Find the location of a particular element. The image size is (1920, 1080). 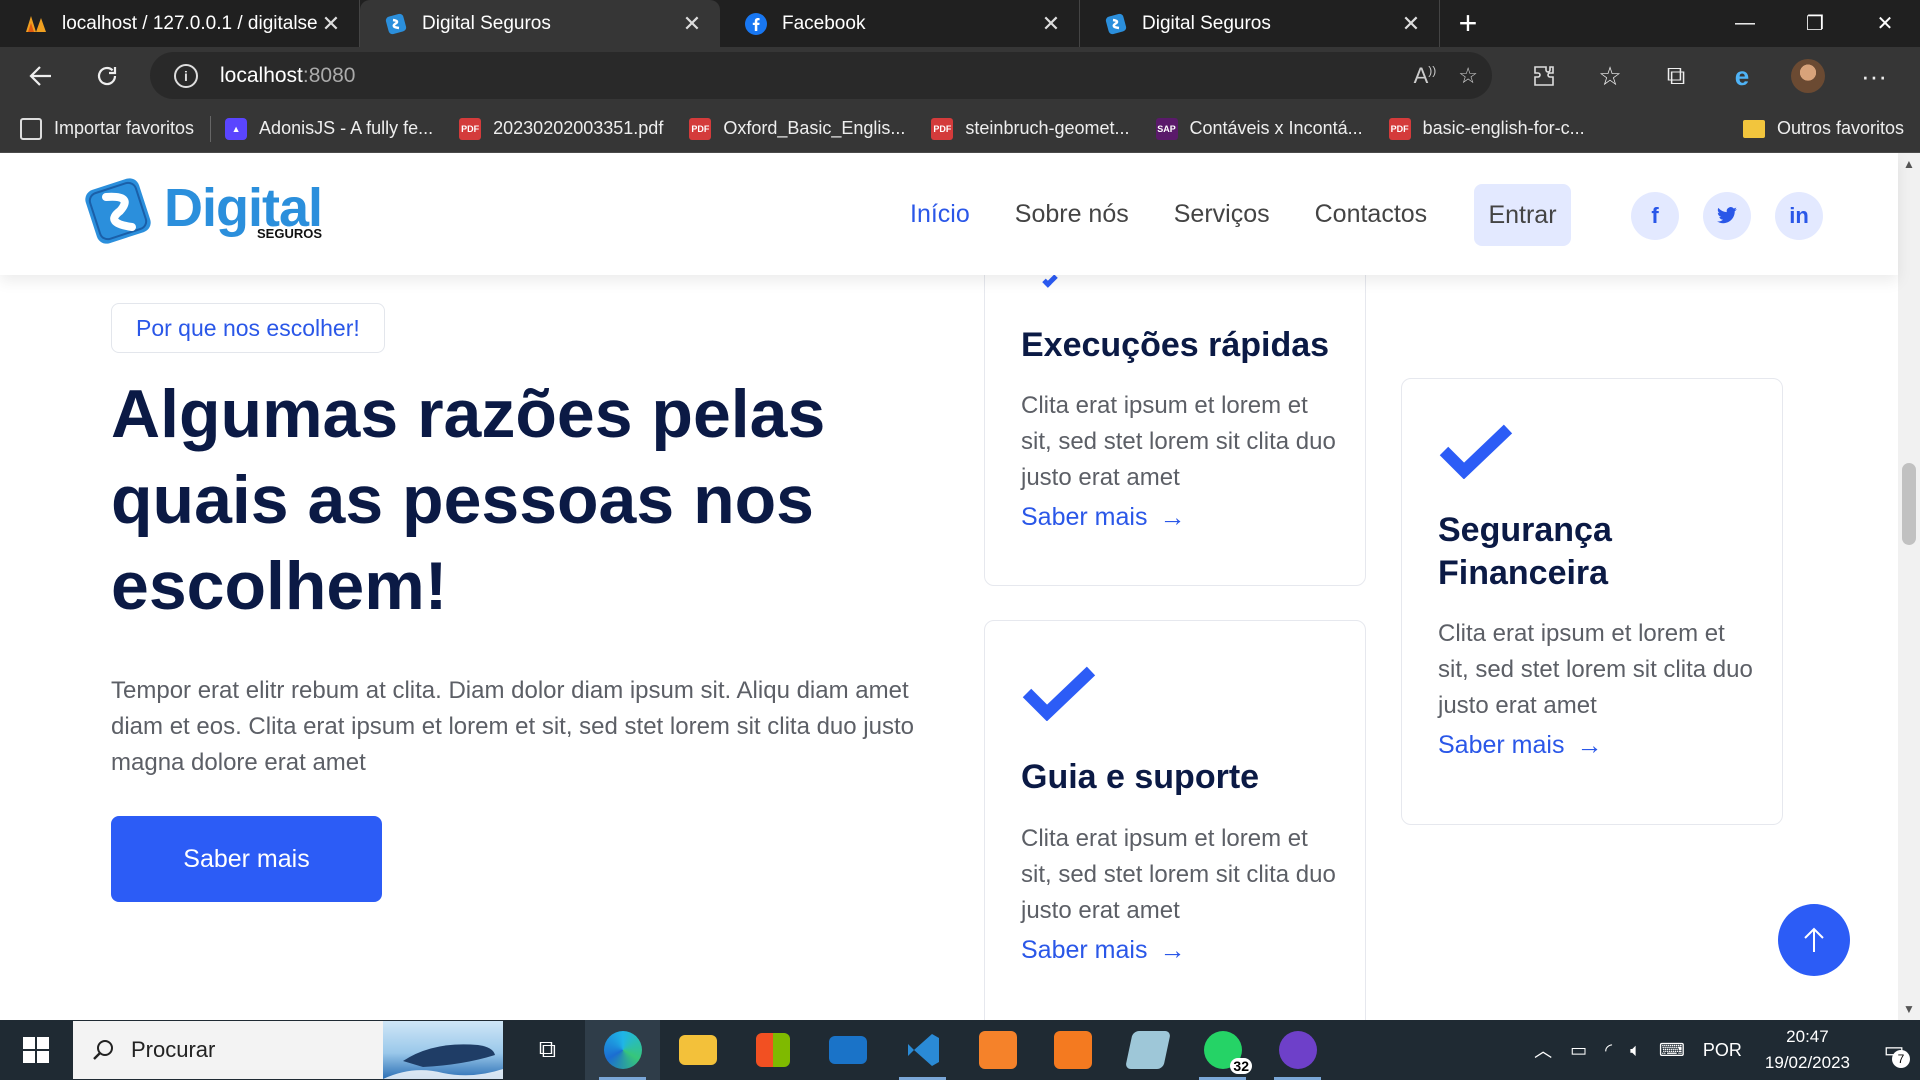

edge-taskbar-icon is located at coordinates (622, 1050).